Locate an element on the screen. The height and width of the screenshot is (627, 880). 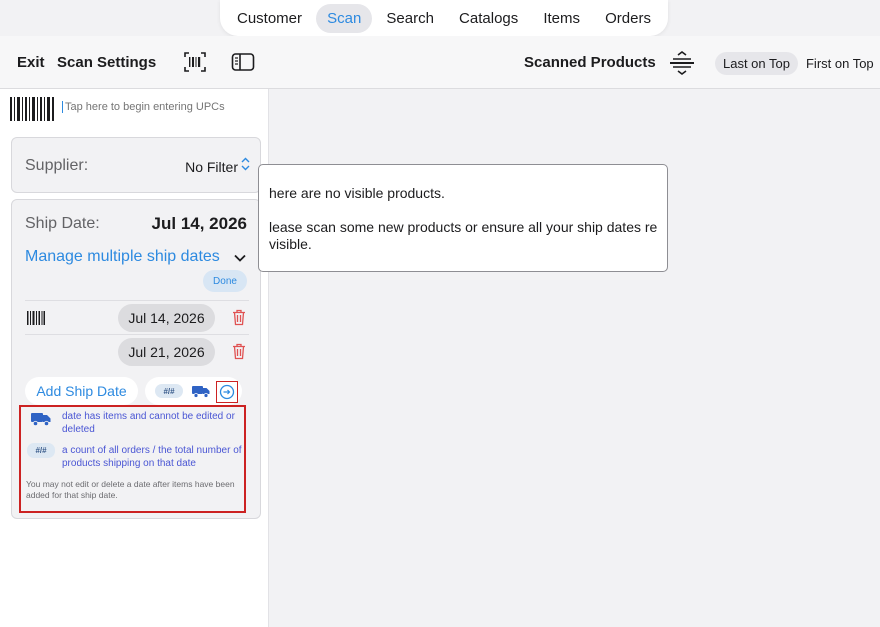
sort-last-on-top: Last on Top is located at coordinates (756, 63).